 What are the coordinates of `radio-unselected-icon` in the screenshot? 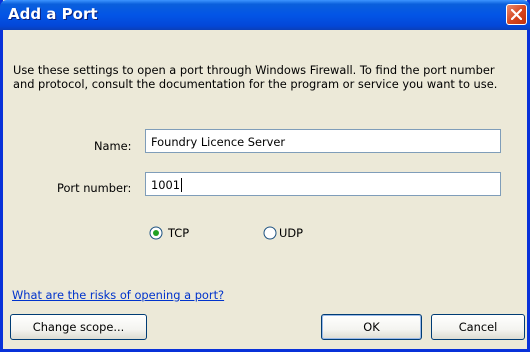 It's located at (270, 233).